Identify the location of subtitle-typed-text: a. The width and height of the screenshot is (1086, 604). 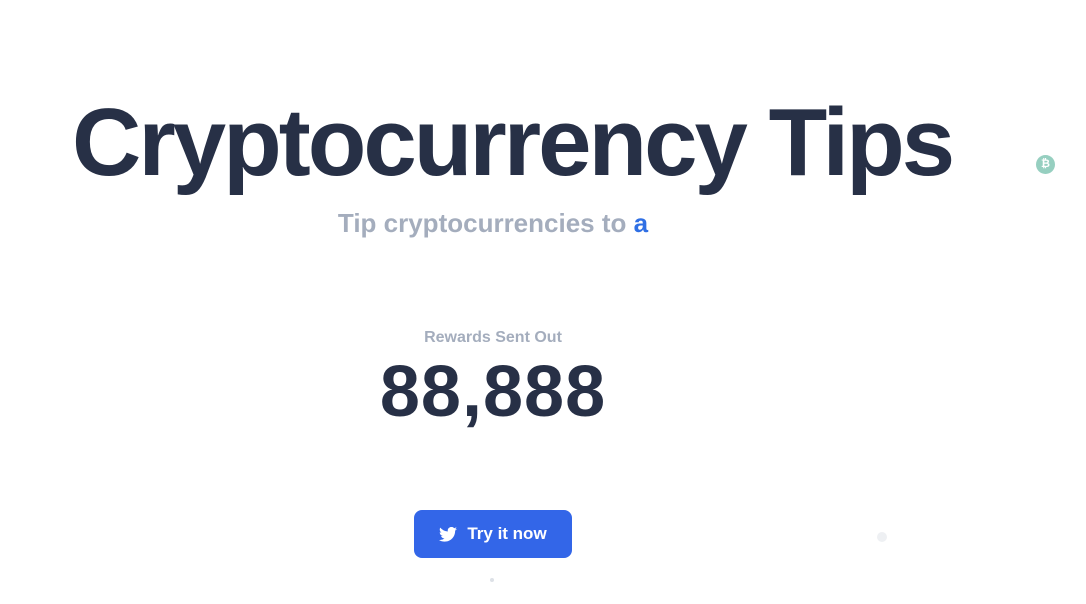
(641, 223).